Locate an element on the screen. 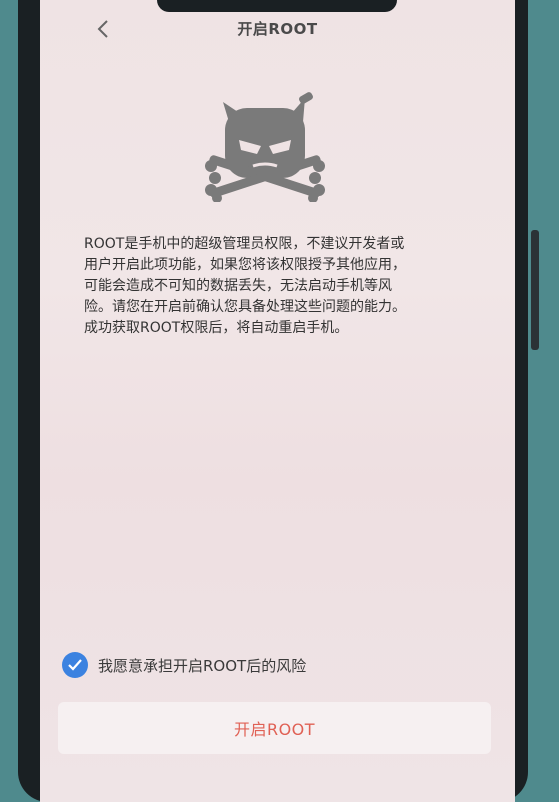 Image resolution: width=559 pixels, height=802 pixels. enable-root-button: 开启ROOT is located at coordinates (274, 728).